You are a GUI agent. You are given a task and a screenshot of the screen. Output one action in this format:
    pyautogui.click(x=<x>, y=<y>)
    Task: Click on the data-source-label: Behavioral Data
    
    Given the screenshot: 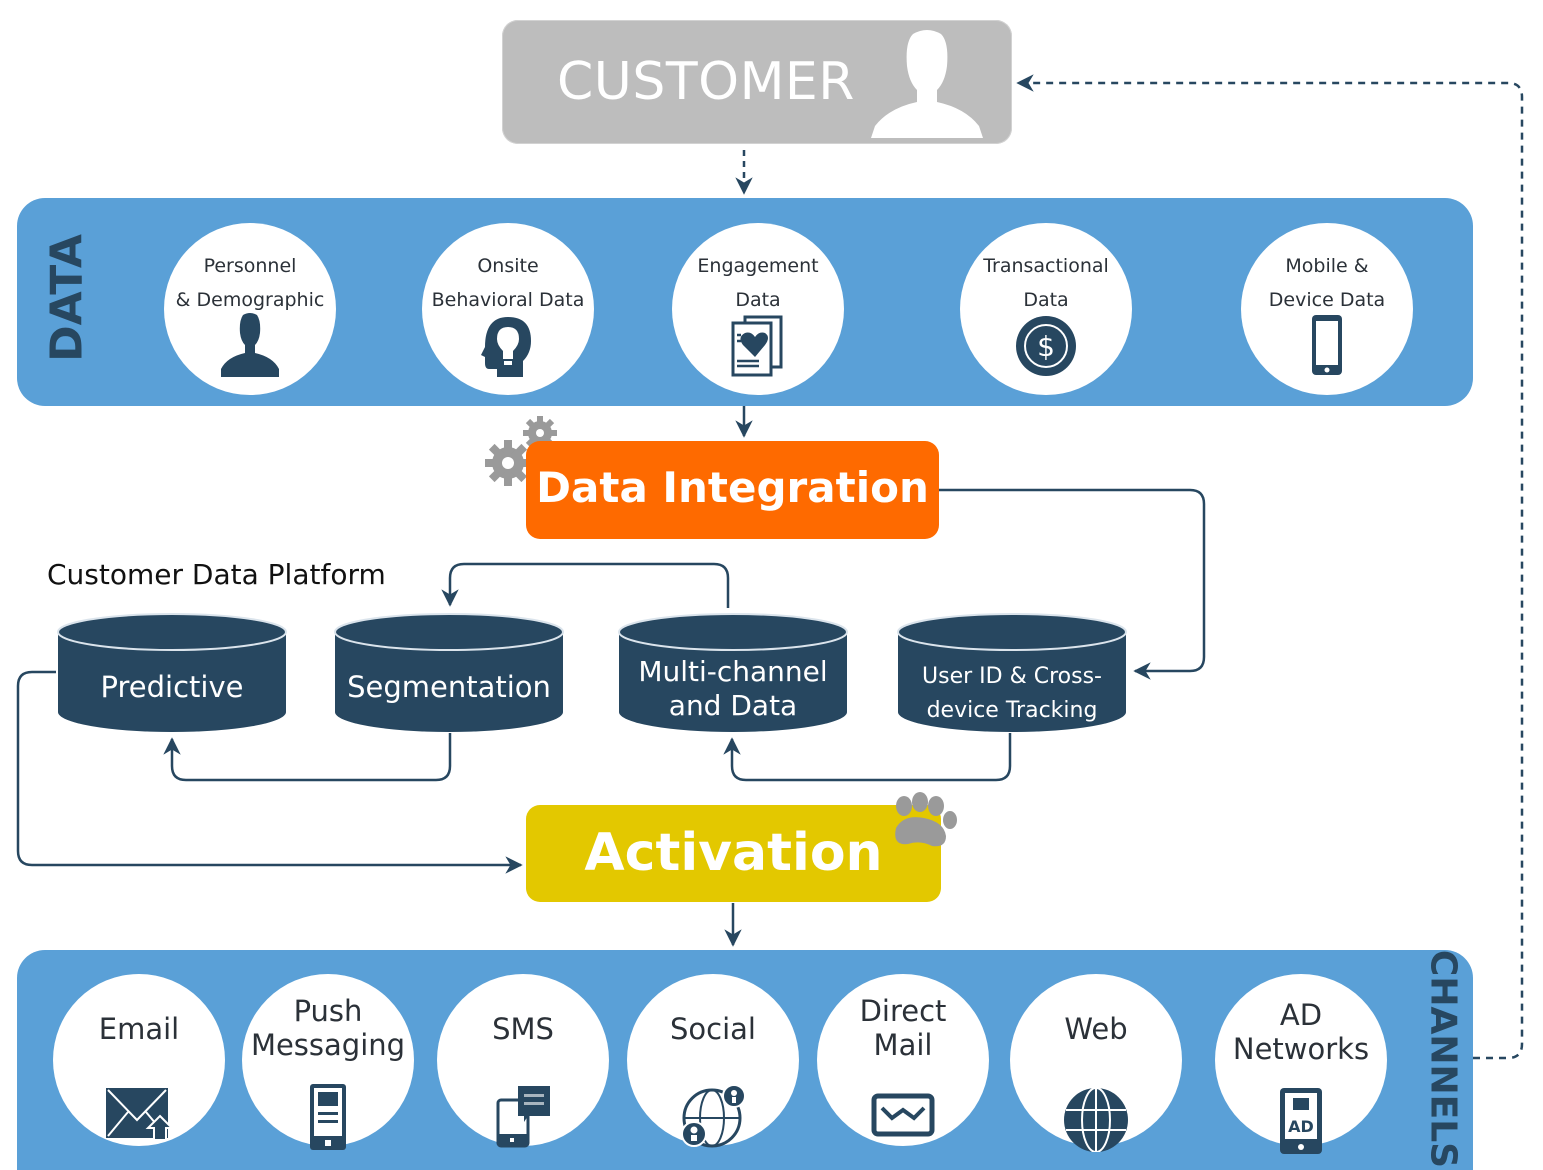 What is the action you would take?
    pyautogui.click(x=508, y=300)
    